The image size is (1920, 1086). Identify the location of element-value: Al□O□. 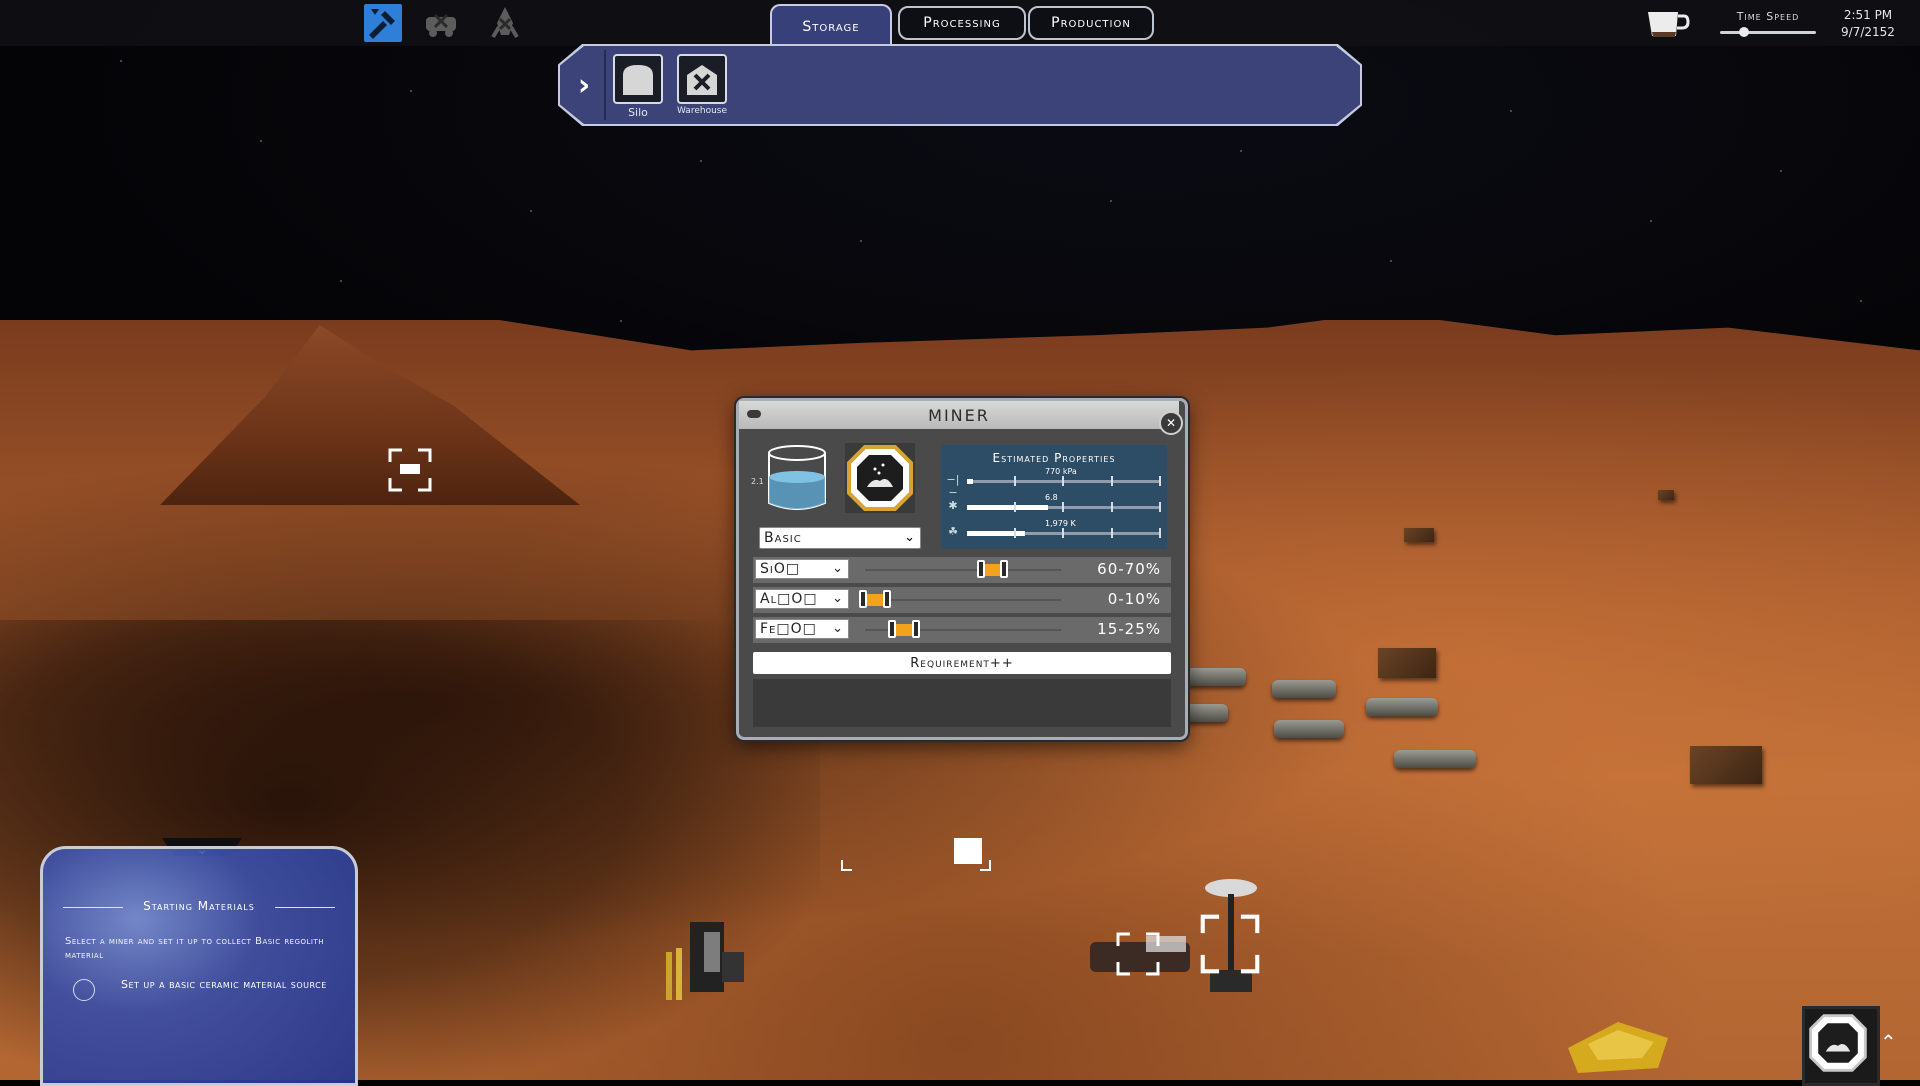
(789, 599).